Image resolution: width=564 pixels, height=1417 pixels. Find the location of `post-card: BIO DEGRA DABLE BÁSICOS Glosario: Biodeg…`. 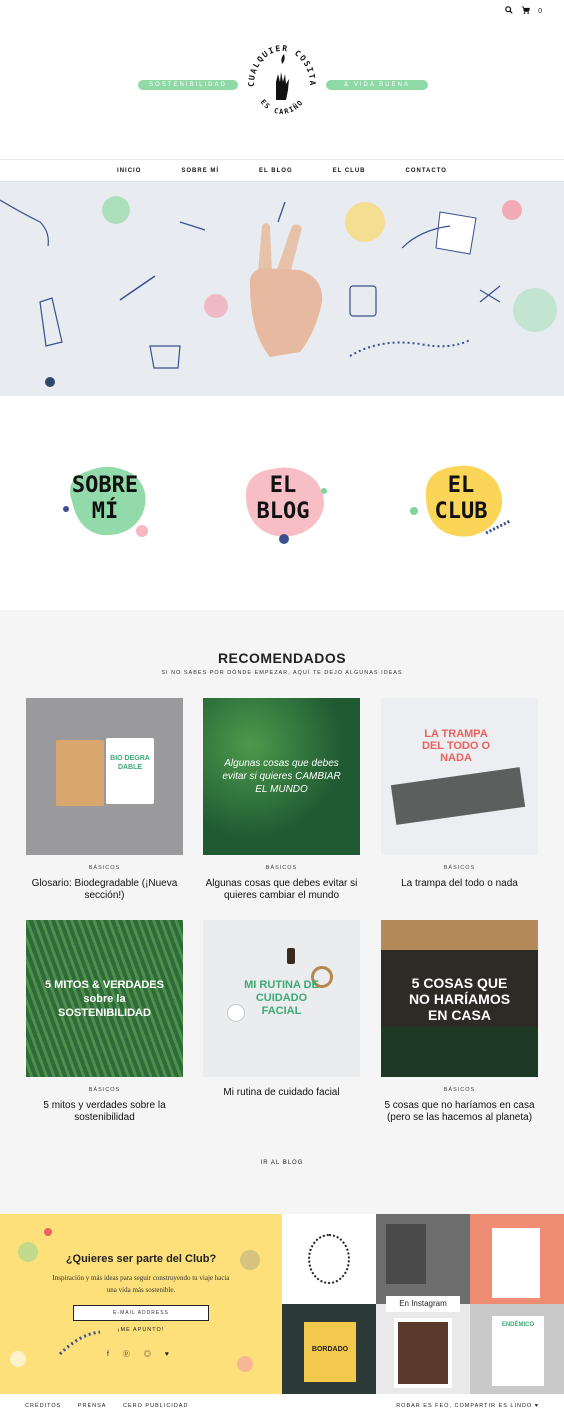

post-card: BIO DEGRA DABLE BÁSICOS Glosario: Biodeg… is located at coordinates (104, 800).